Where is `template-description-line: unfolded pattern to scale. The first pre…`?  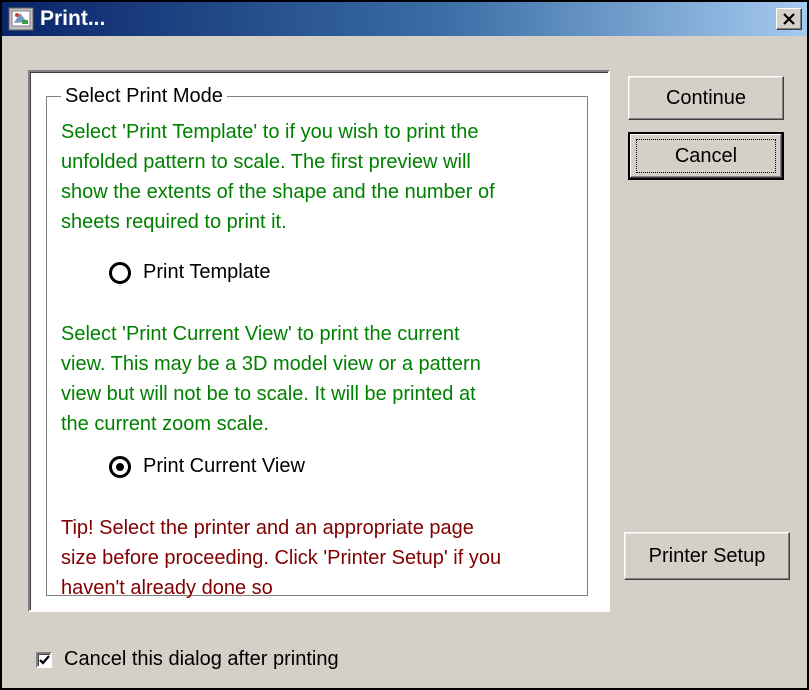
template-description-line: unfolded pattern to scale. The first pre… is located at coordinates (266, 162).